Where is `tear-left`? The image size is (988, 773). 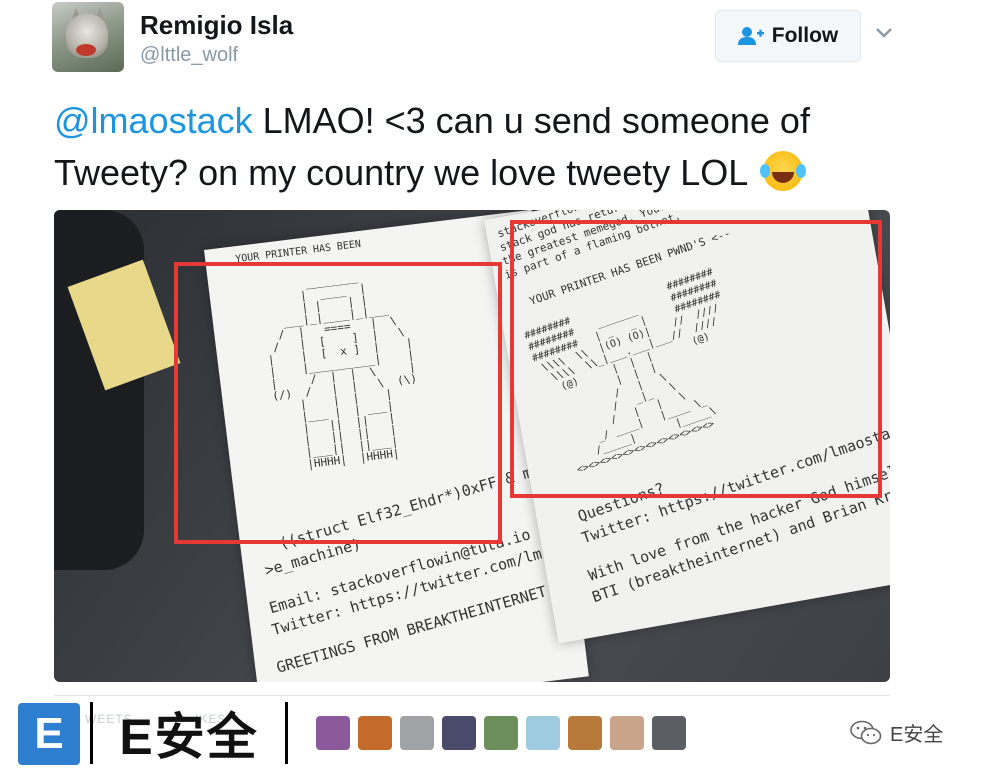 tear-left is located at coordinates (765, 171).